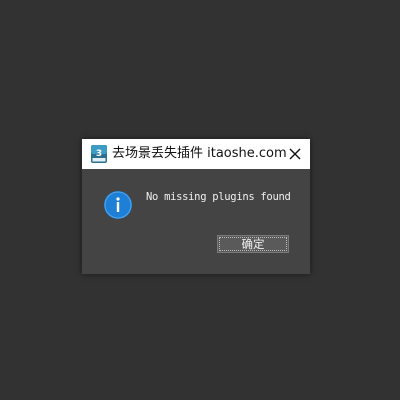  I want to click on ok-button-label: 确定, so click(253, 244).